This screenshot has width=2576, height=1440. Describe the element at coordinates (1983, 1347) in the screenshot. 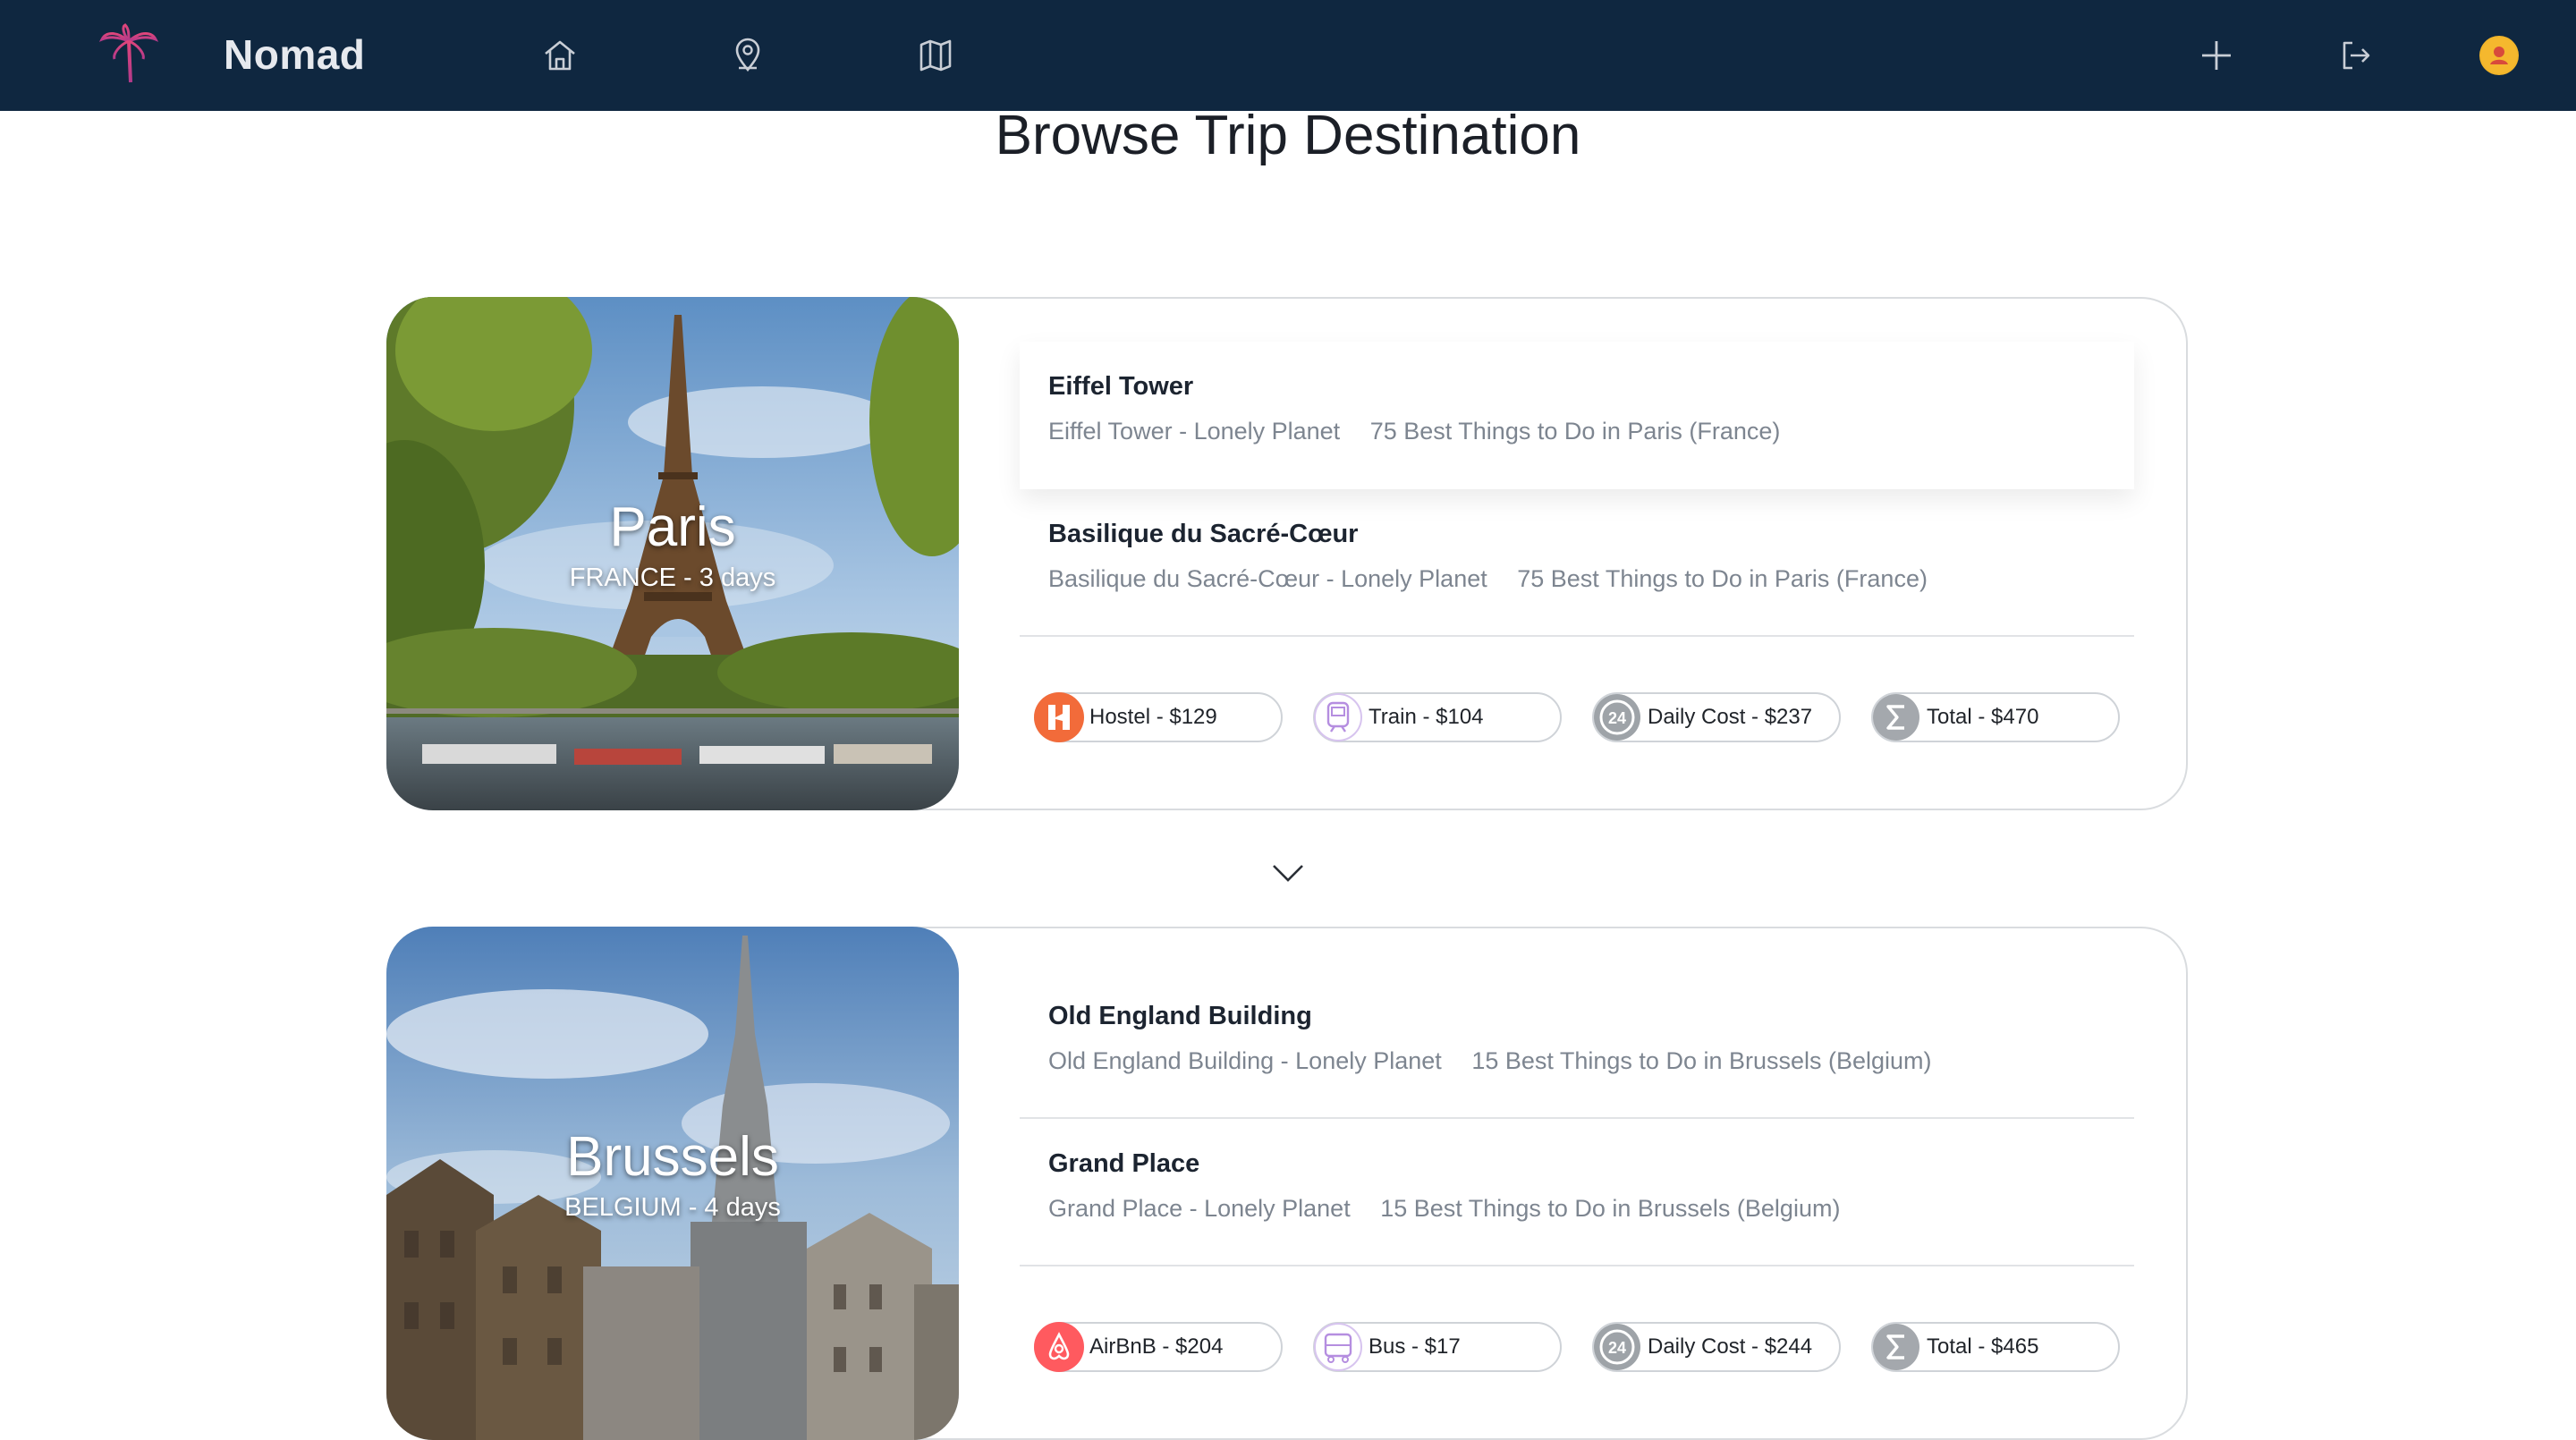

I see `cost-label: Total - $465` at that location.